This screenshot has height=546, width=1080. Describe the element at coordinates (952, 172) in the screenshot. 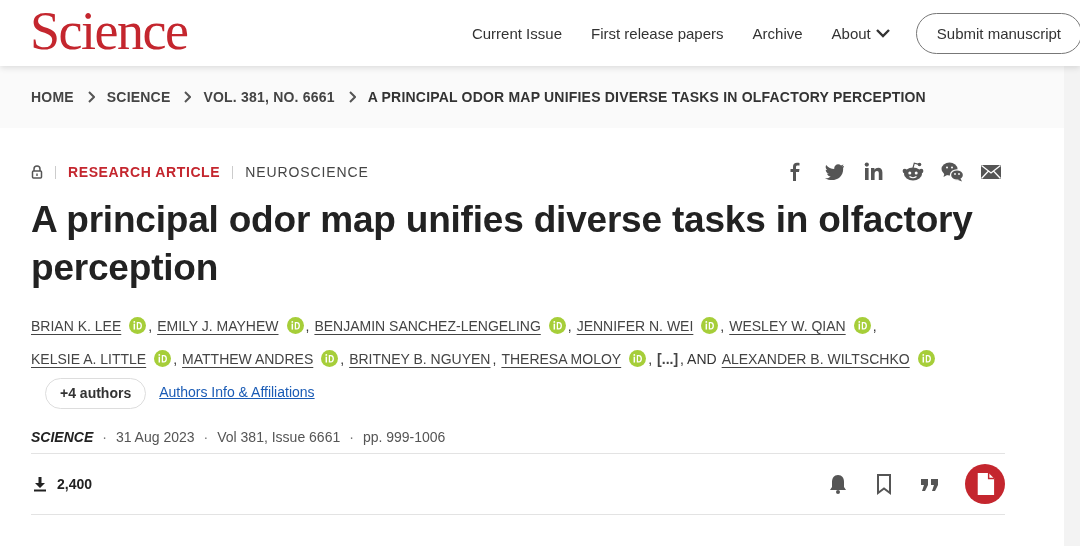

I see `chat-bubbles-icon` at that location.